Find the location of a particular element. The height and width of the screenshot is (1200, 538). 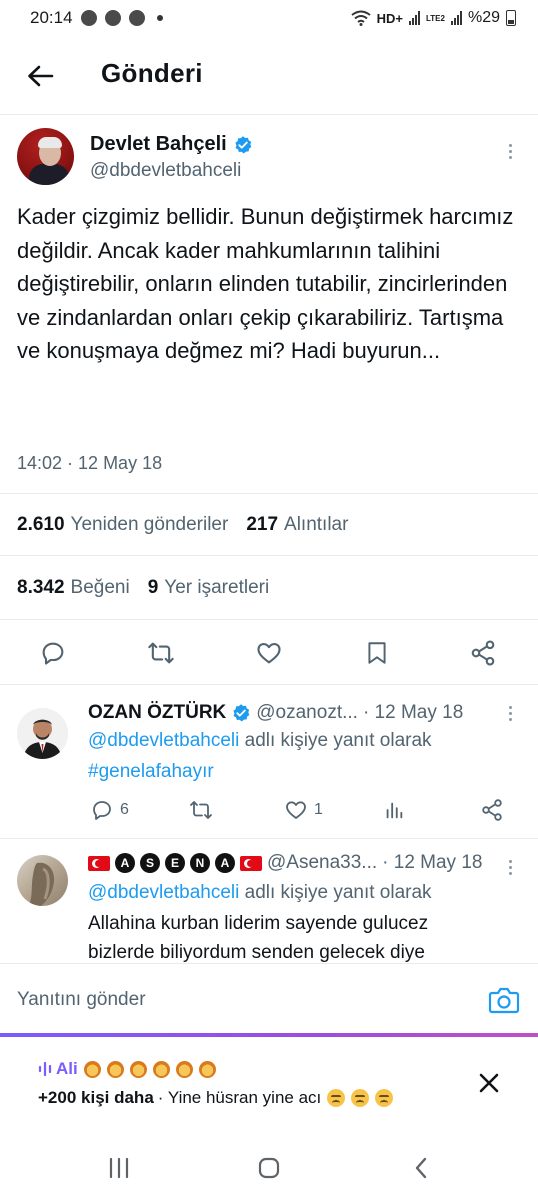

tweet-timestamp: 14:02 · 12 May 18 is located at coordinates (89, 463).